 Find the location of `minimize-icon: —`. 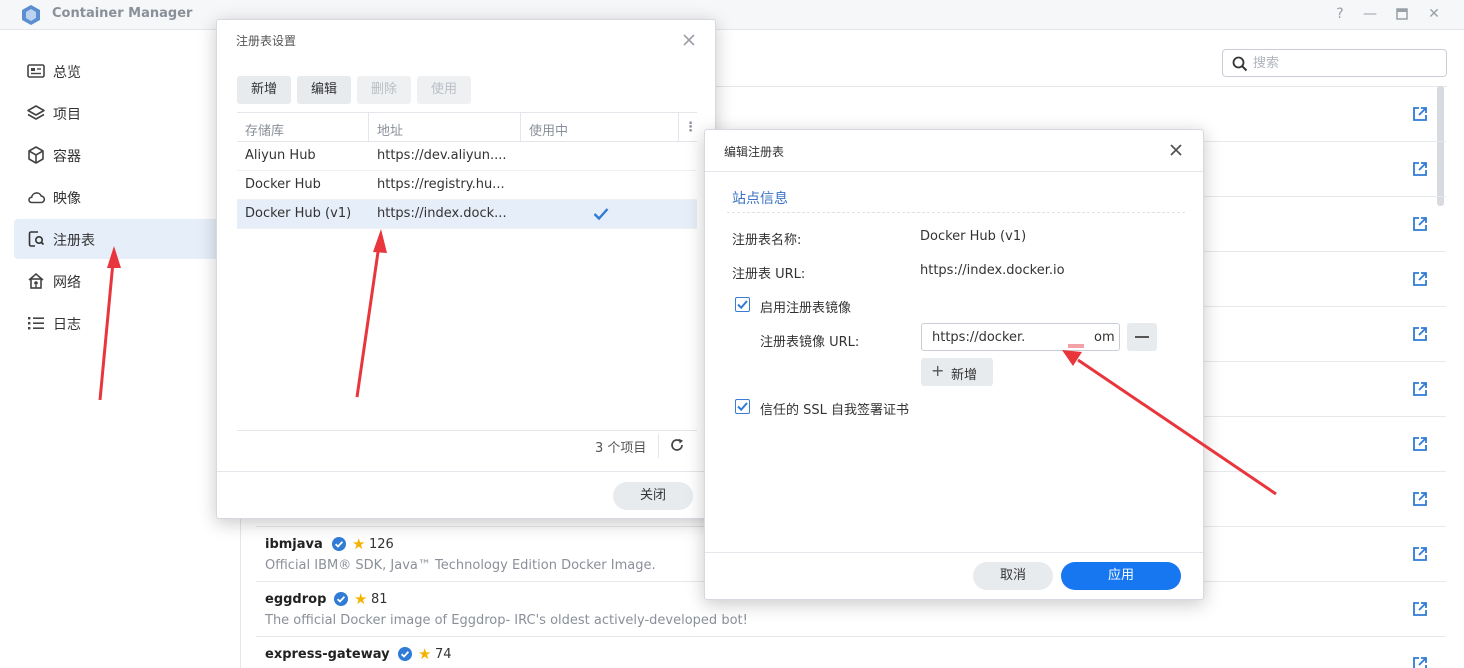

minimize-icon: — is located at coordinates (1370, 14).